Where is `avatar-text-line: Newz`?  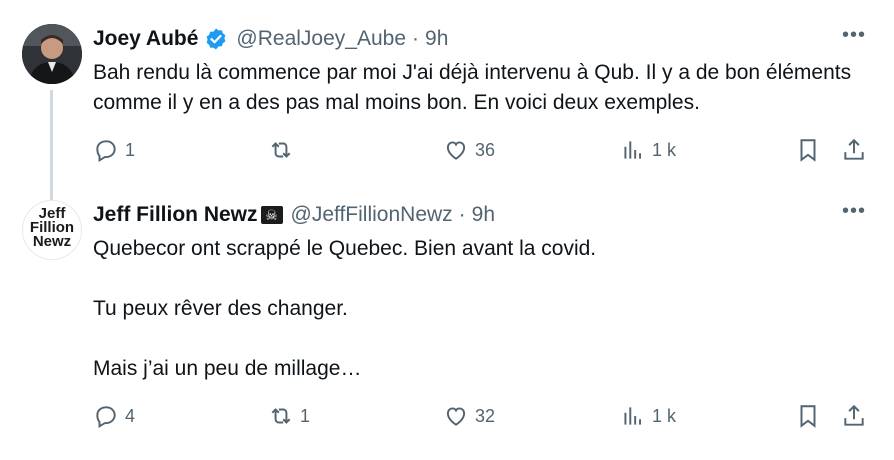
avatar-text-line: Newz is located at coordinates (52, 241).